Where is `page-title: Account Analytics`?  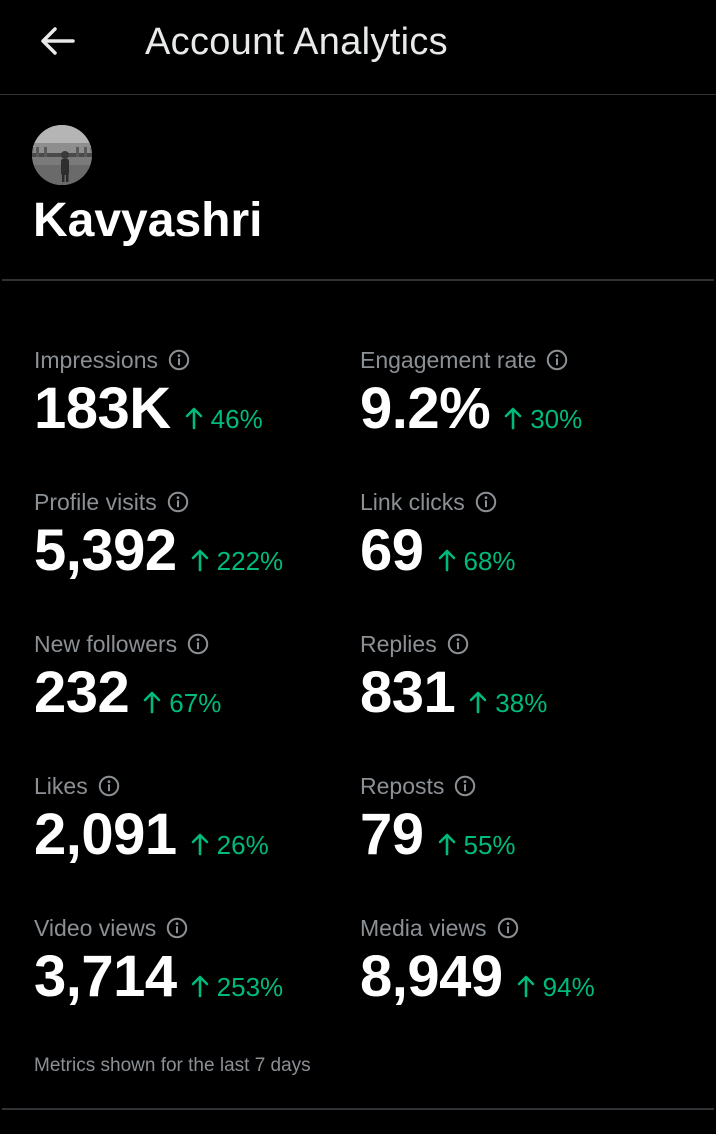 page-title: Account Analytics is located at coordinates (296, 42).